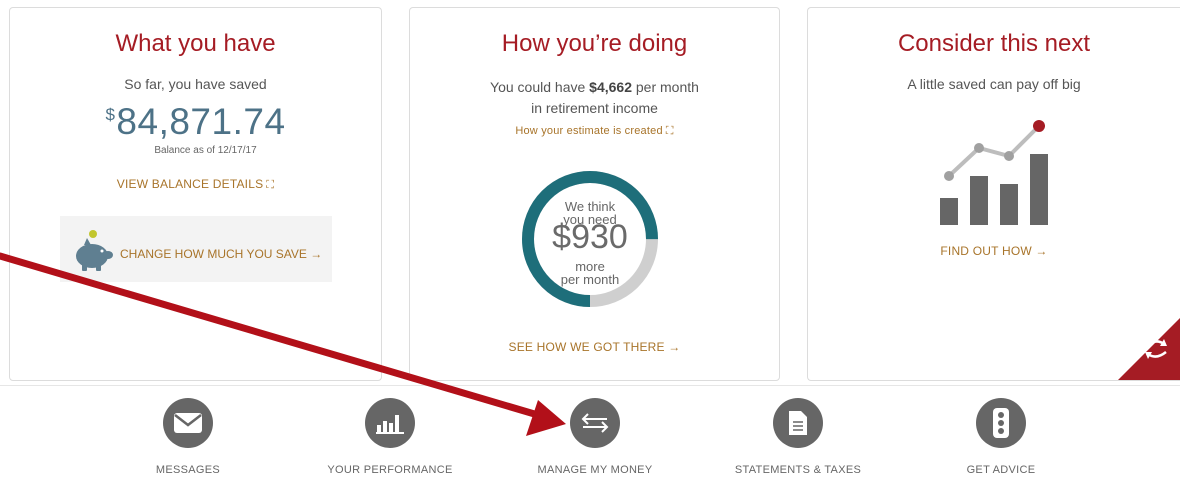  I want to click on consider-subtitle: A little saved can pay off big, so click(994, 84).